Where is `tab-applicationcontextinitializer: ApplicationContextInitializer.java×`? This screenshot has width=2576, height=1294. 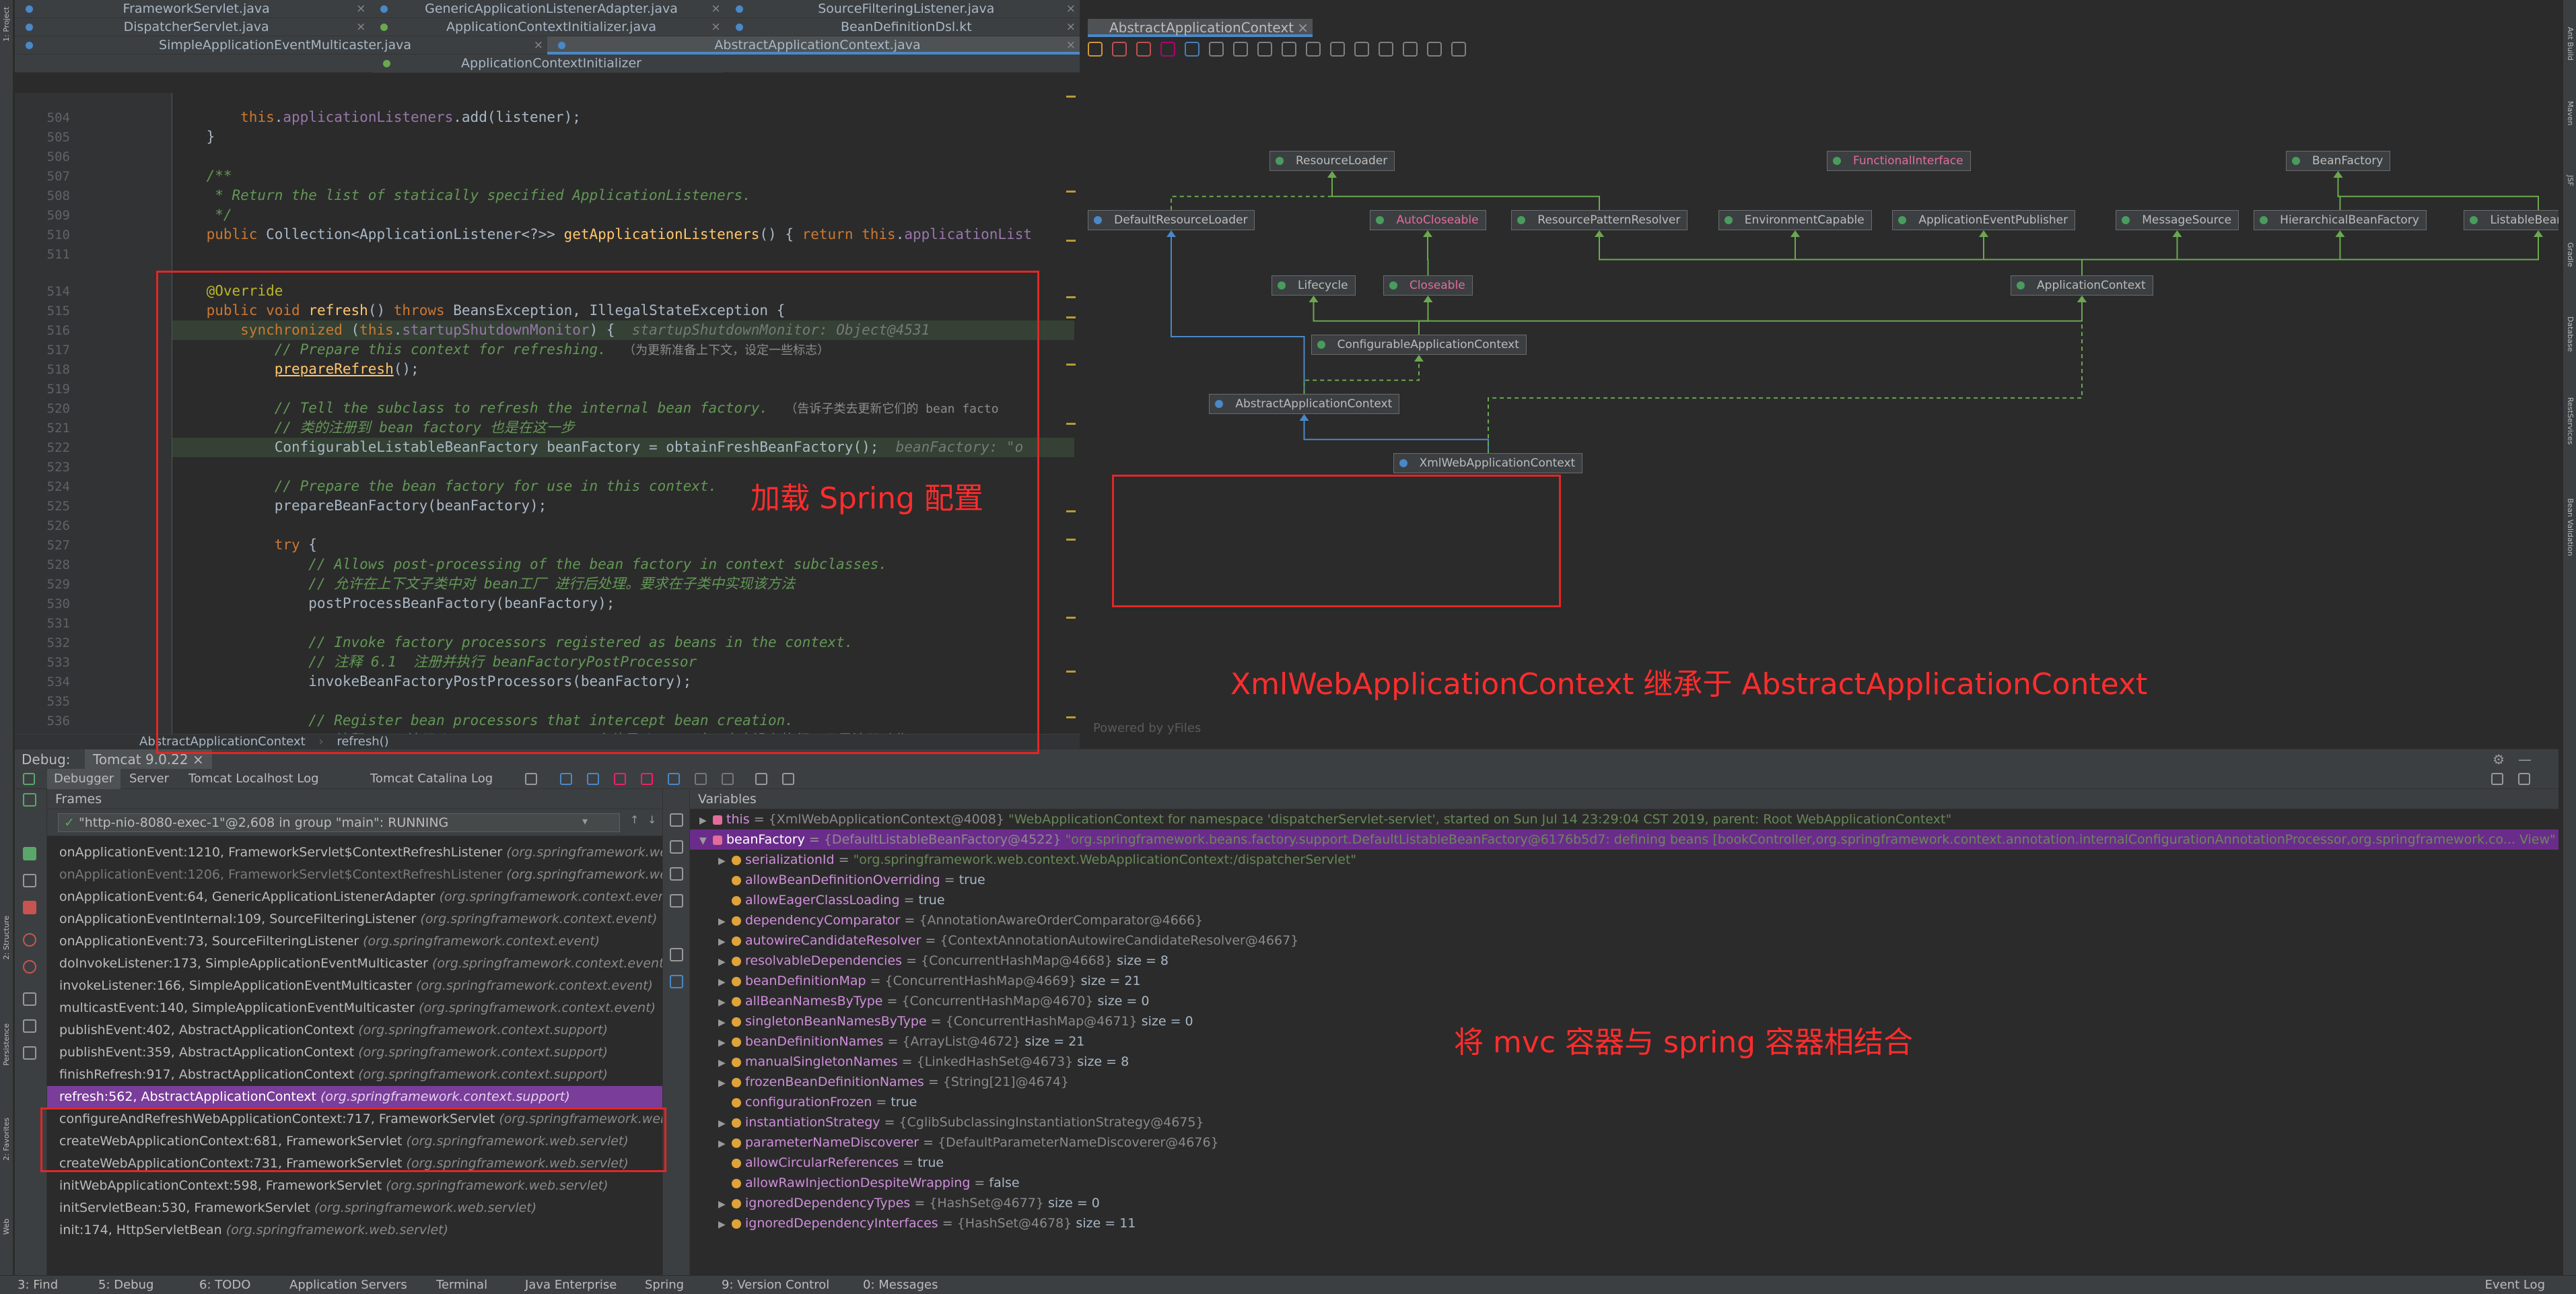 tab-applicationcontextinitializer: ApplicationContextInitializer.java× is located at coordinates (547, 27).